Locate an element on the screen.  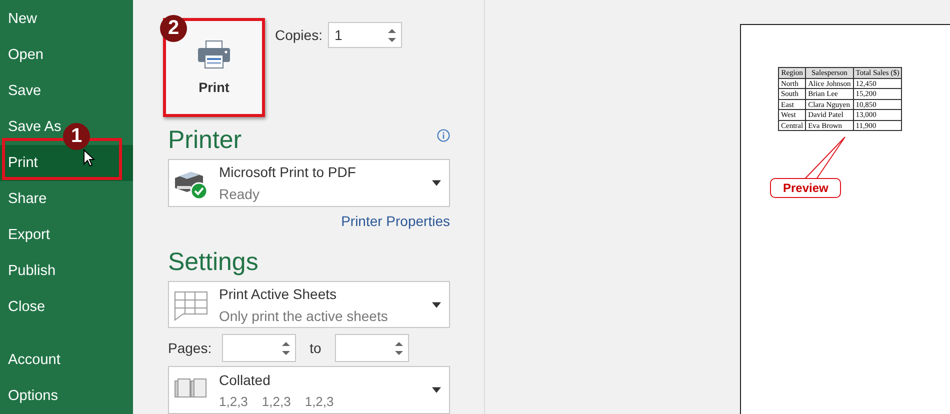
cursor-icon is located at coordinates (89, 158).